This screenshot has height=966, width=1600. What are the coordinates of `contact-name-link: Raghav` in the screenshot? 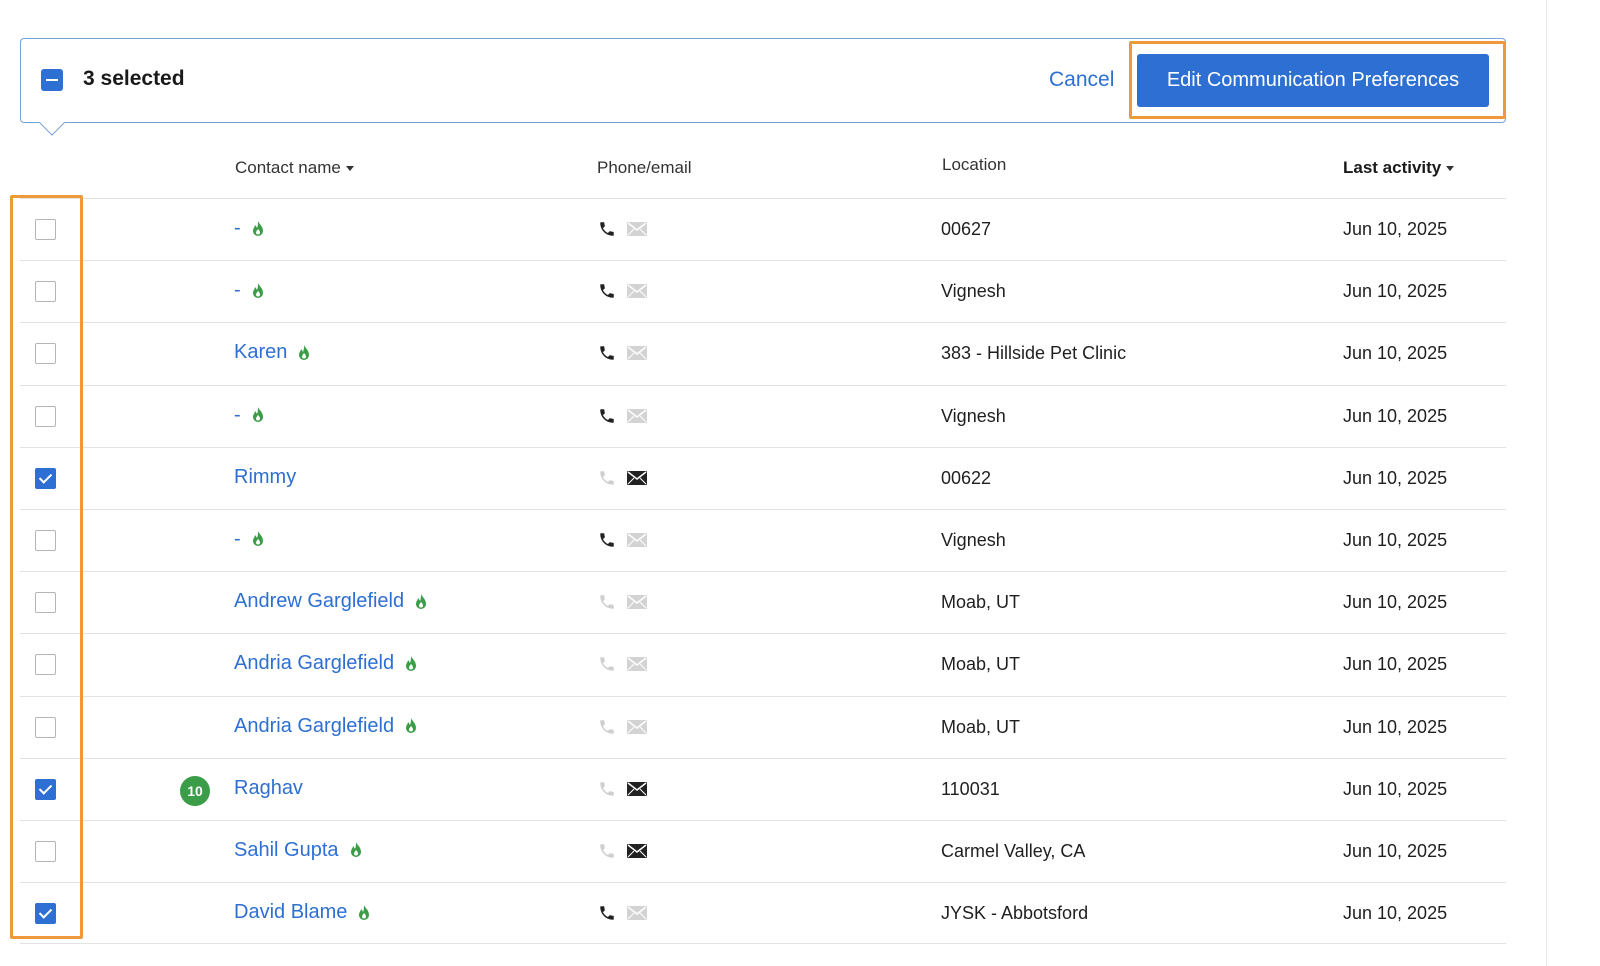 It's located at (268, 788).